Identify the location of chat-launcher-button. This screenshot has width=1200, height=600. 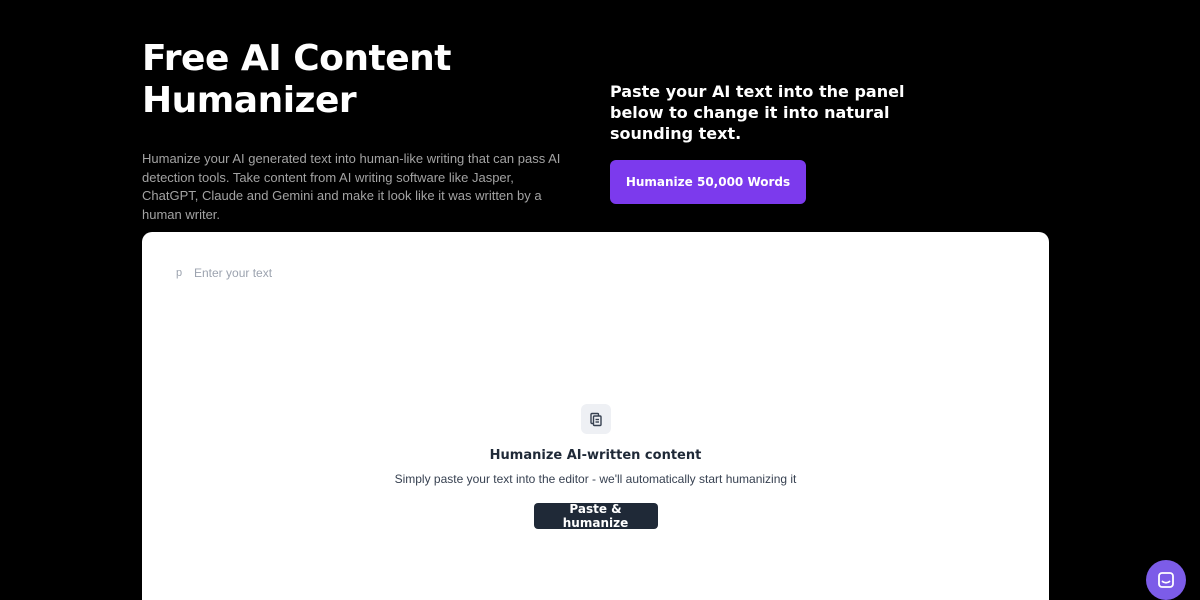
(1166, 580).